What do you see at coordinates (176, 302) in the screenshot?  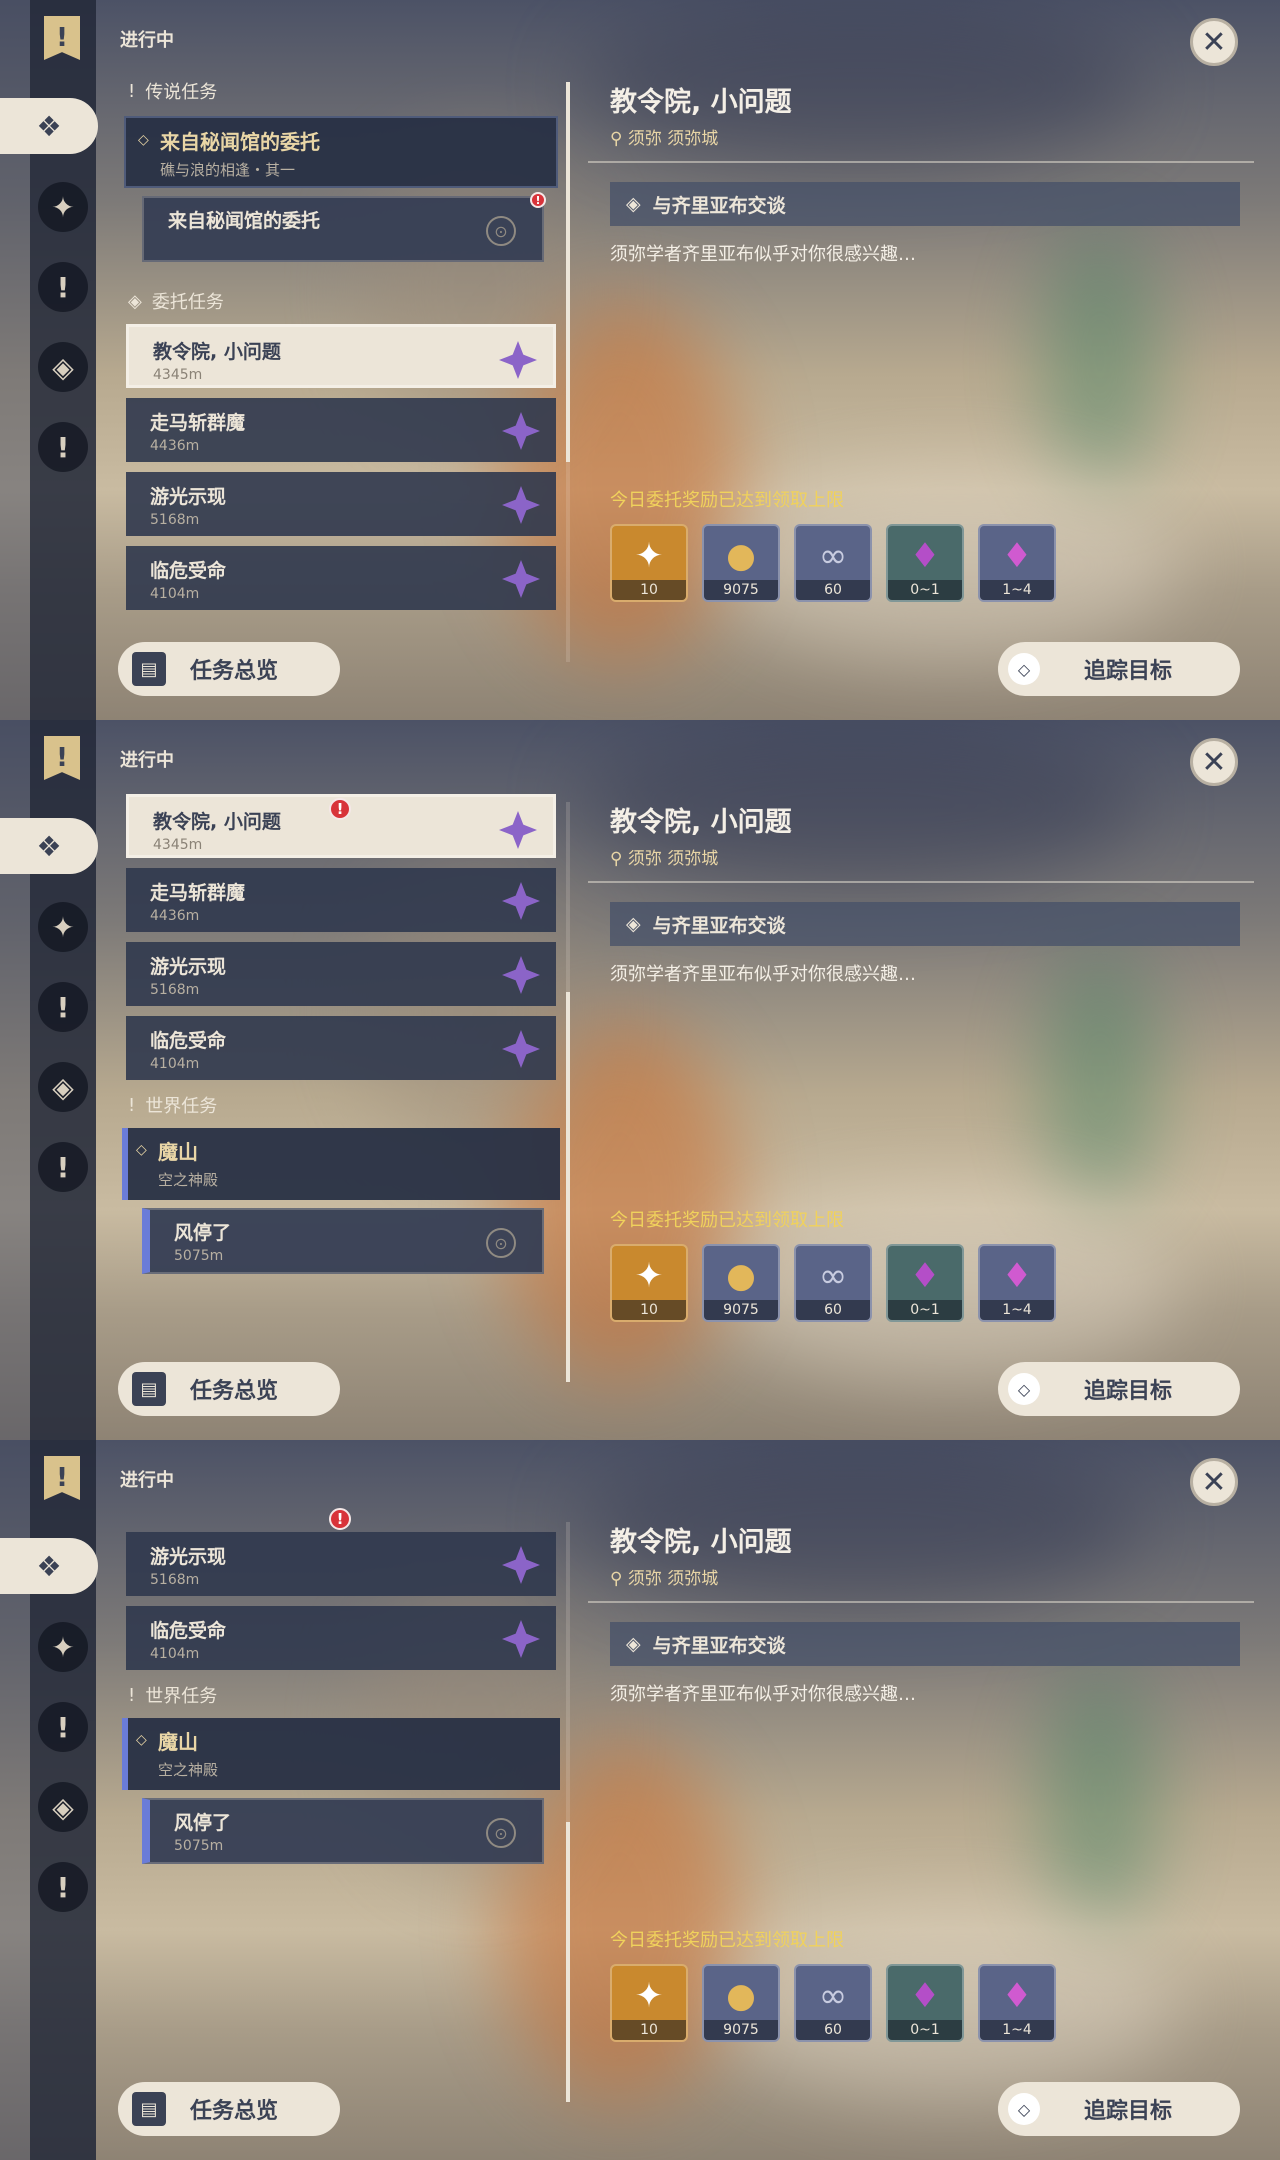 I see `section-commission: ◈ 委托任务` at bounding box center [176, 302].